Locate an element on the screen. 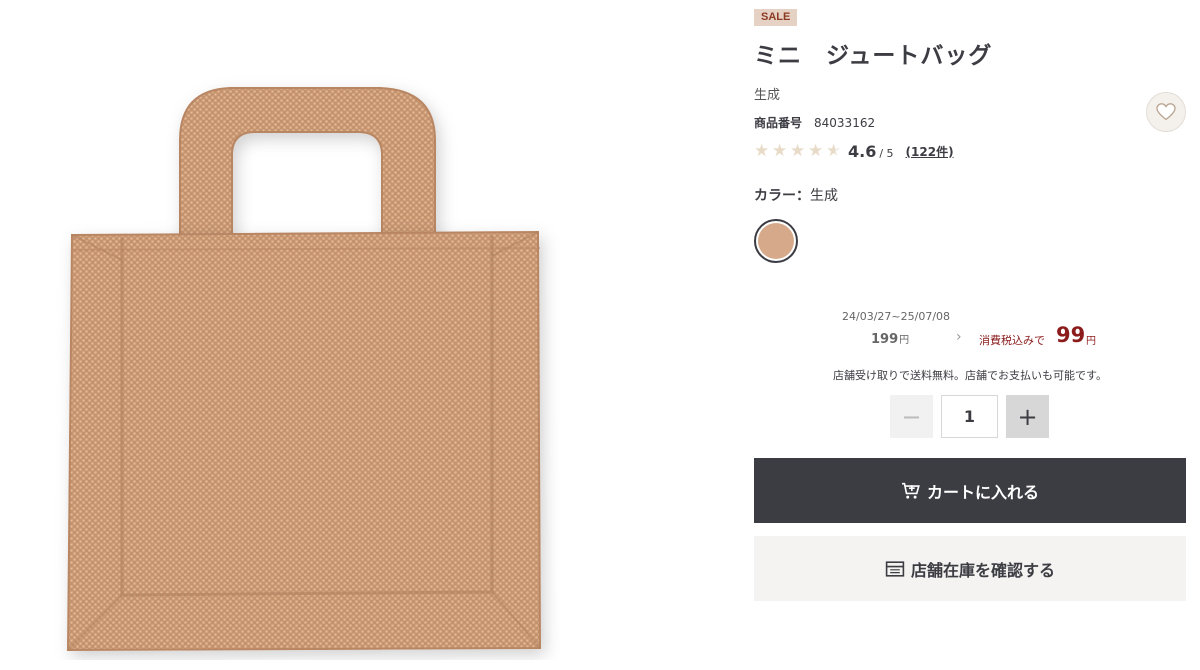 Image resolution: width=1200 pixels, height=670 pixels. color-label-key: カラー： is located at coordinates (782, 196).